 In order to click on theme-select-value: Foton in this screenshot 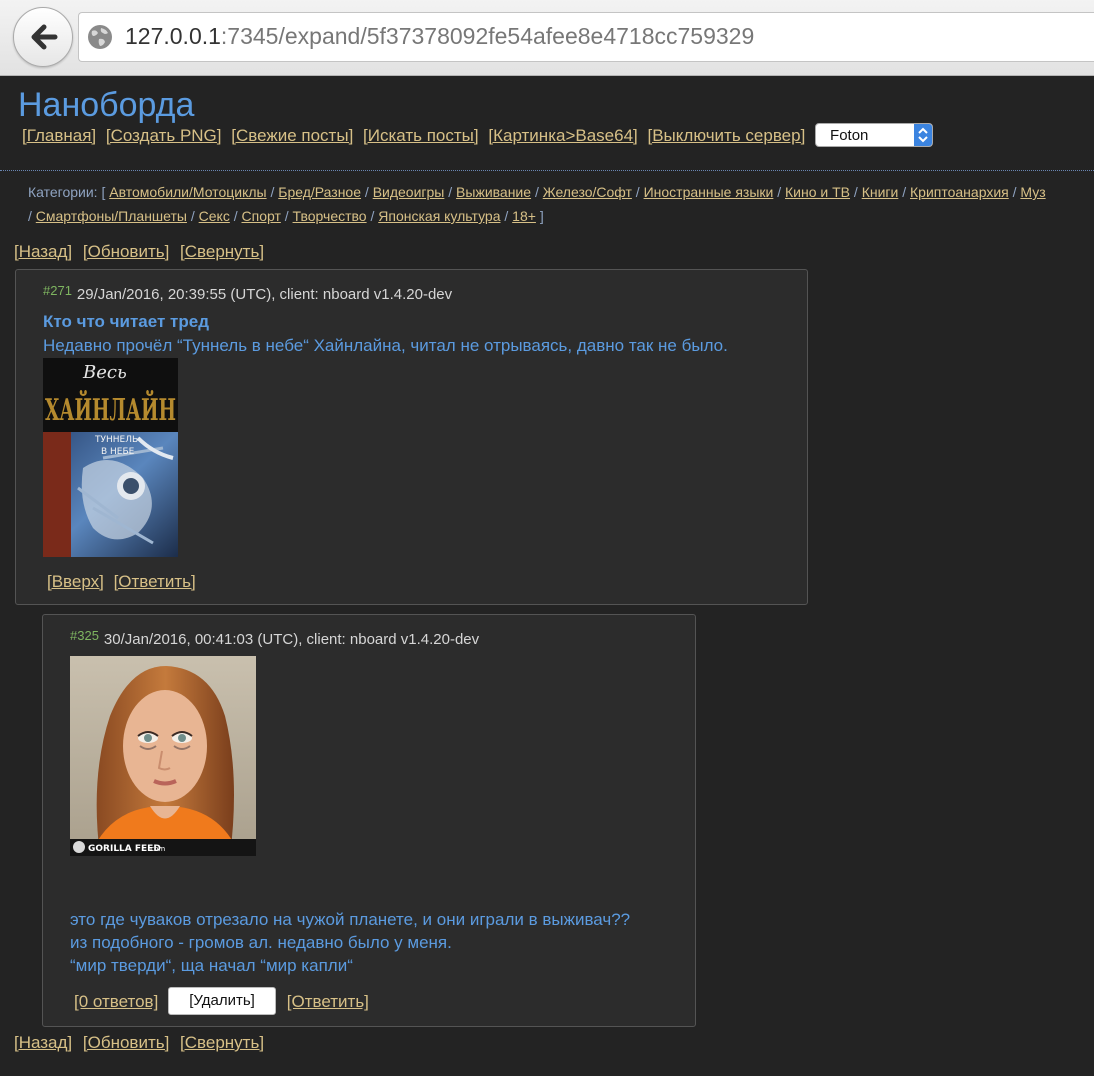, I will do `click(849, 135)`.